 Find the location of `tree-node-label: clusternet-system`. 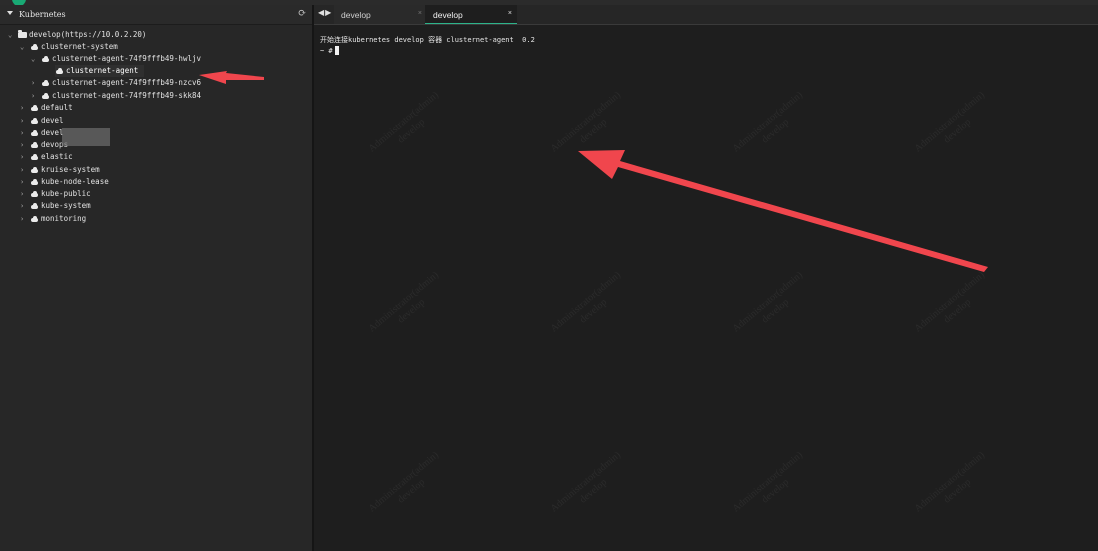

tree-node-label: clusternet-system is located at coordinates (79, 46).